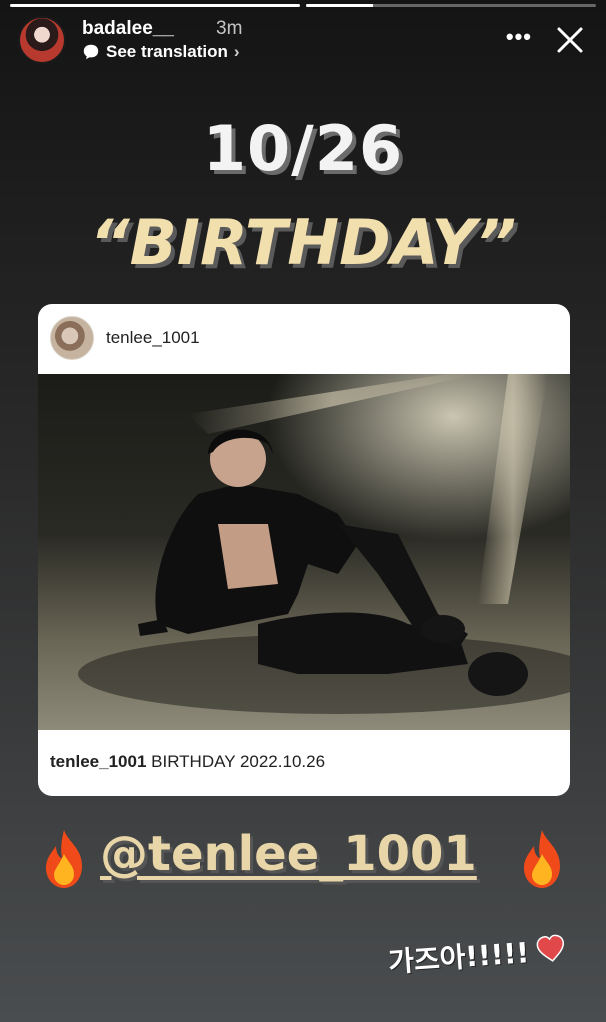  Describe the element at coordinates (303, 5) in the screenshot. I see `story-progress` at that location.